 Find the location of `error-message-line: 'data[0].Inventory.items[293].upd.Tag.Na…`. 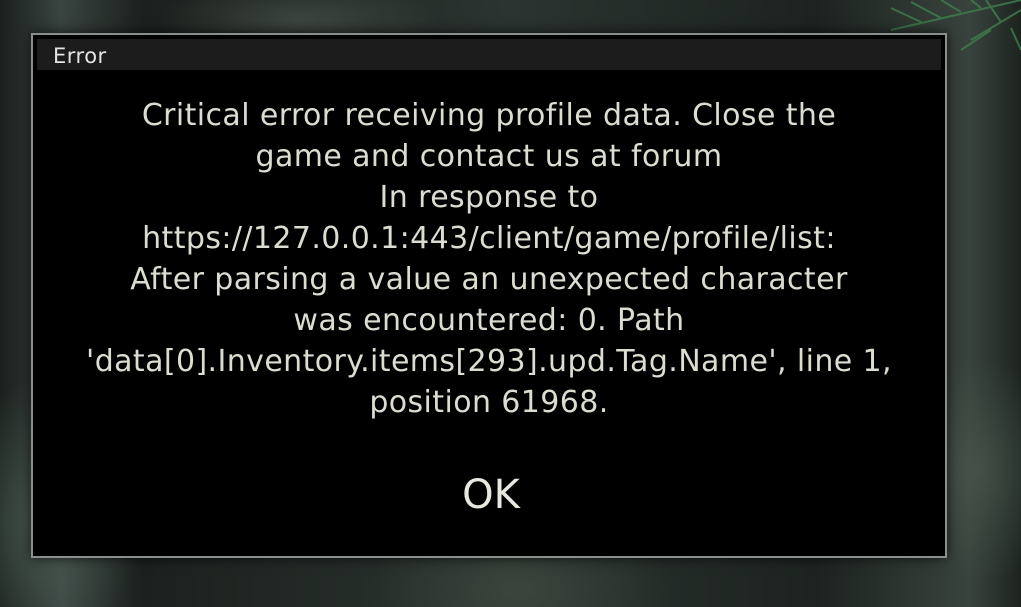

error-message-line: 'data[0].Inventory.items[293].upd.Tag.Na… is located at coordinates (489, 361).